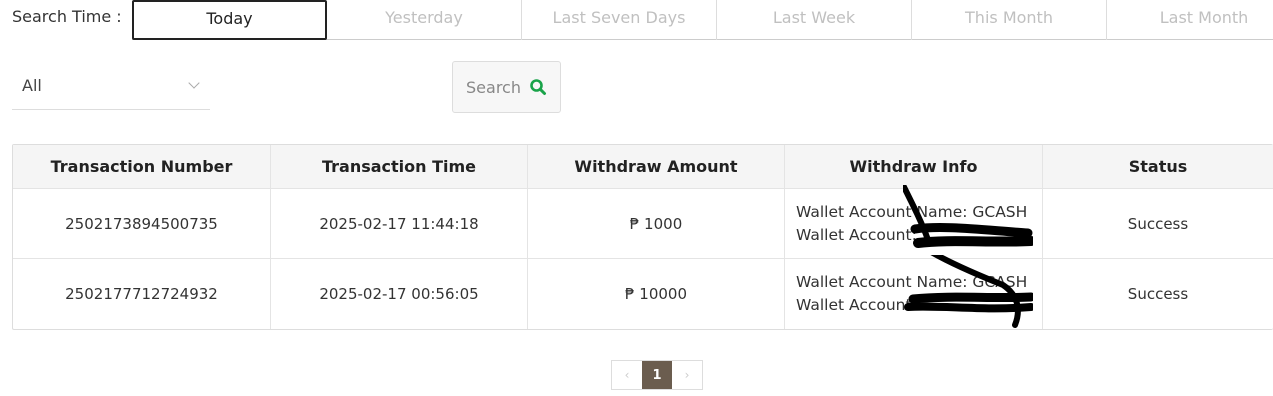  I want to click on status-filter-select: All, so click(111, 88).